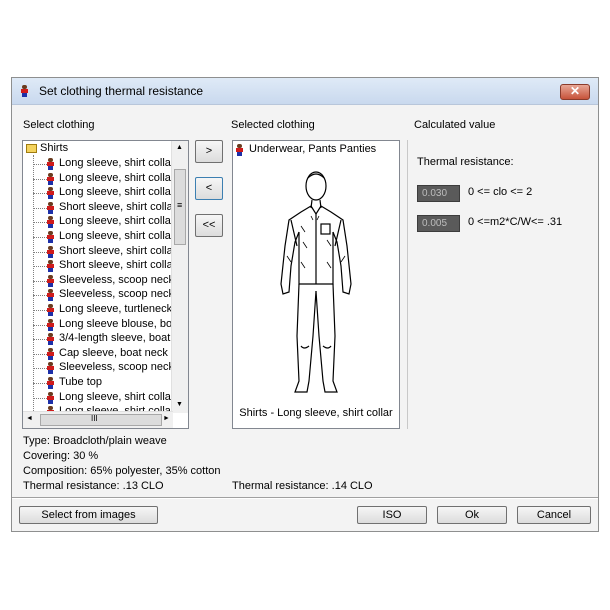 This screenshot has height=610, width=610. I want to click on tree-item-label: Long sleeve, turtleneck blo, so click(124, 309).